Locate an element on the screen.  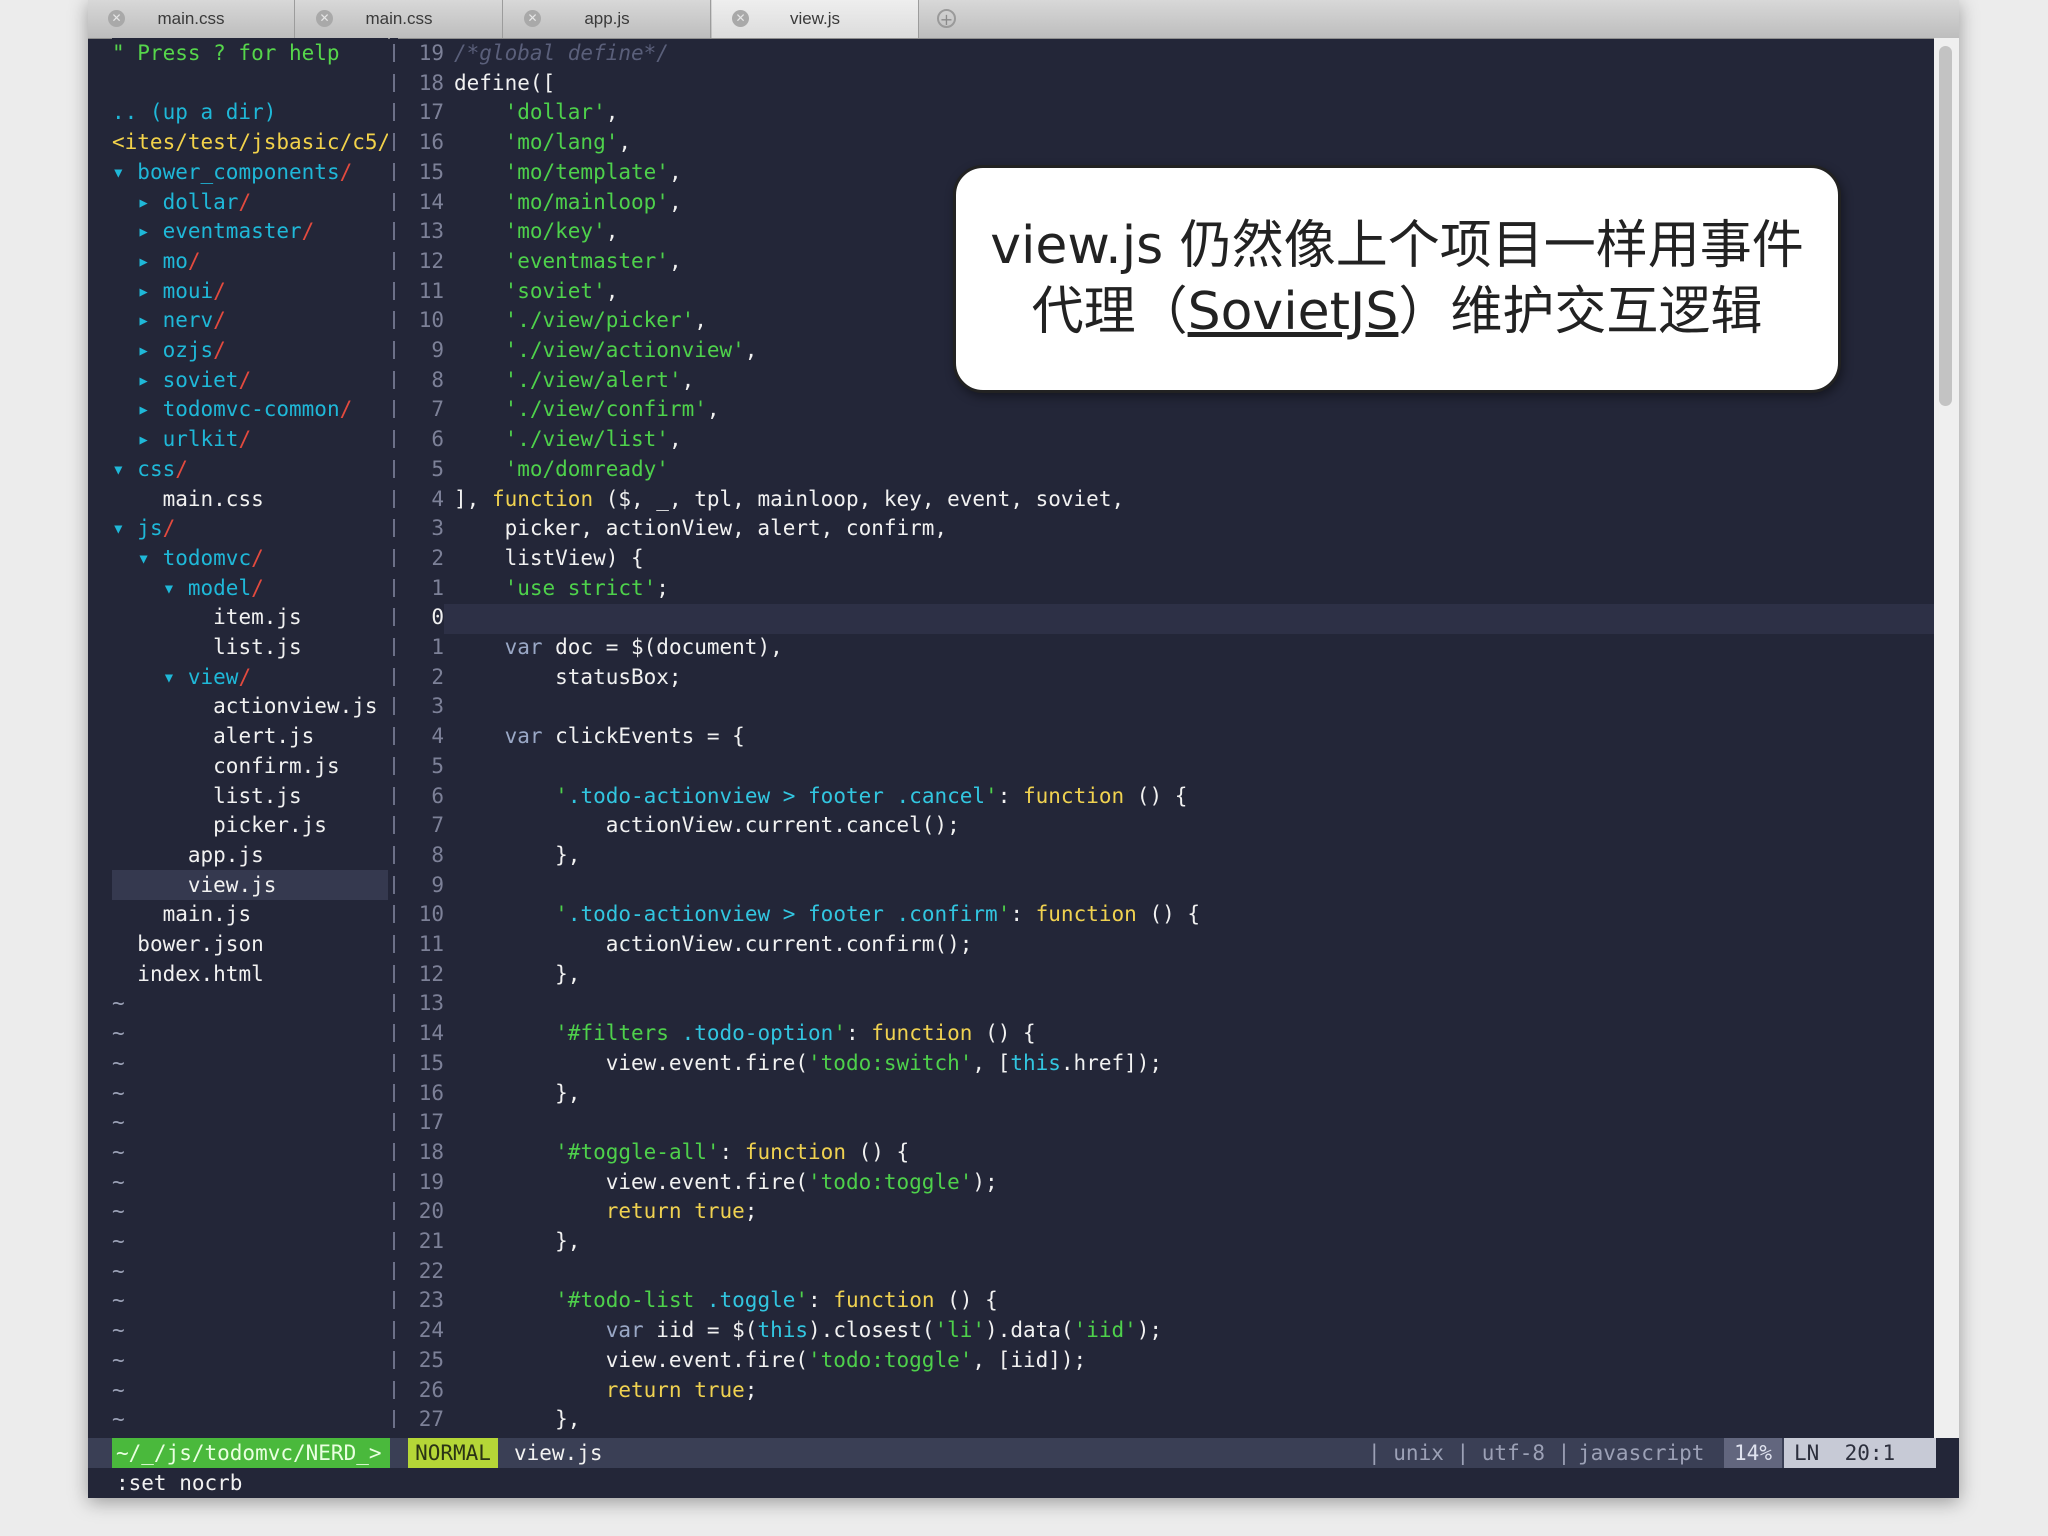
folder-name: model is located at coordinates (219, 587).